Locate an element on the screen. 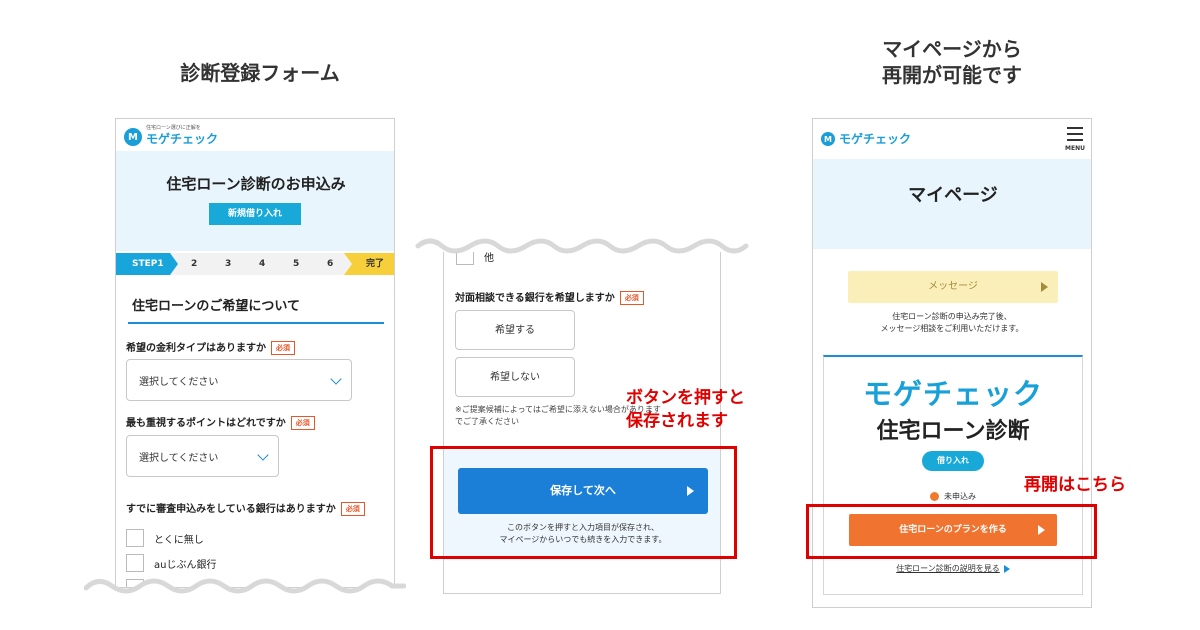  question-text: 希望の金利タイプはありますか is located at coordinates (196, 348).